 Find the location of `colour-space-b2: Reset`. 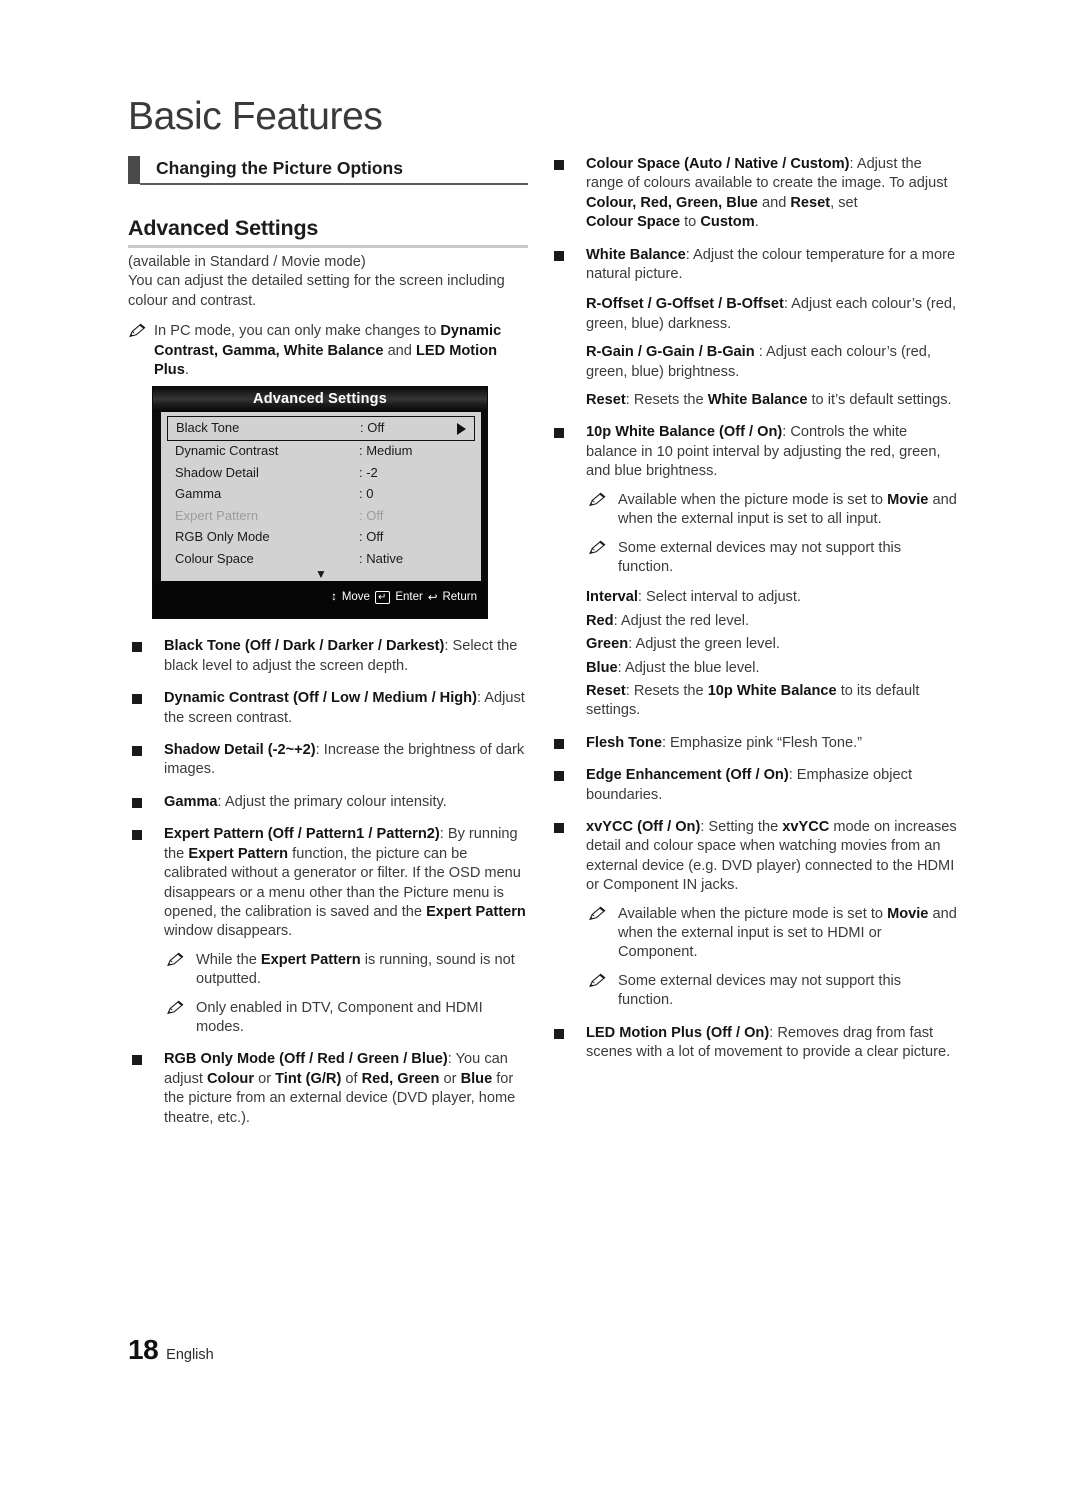

colour-space-b2: Reset is located at coordinates (810, 202).